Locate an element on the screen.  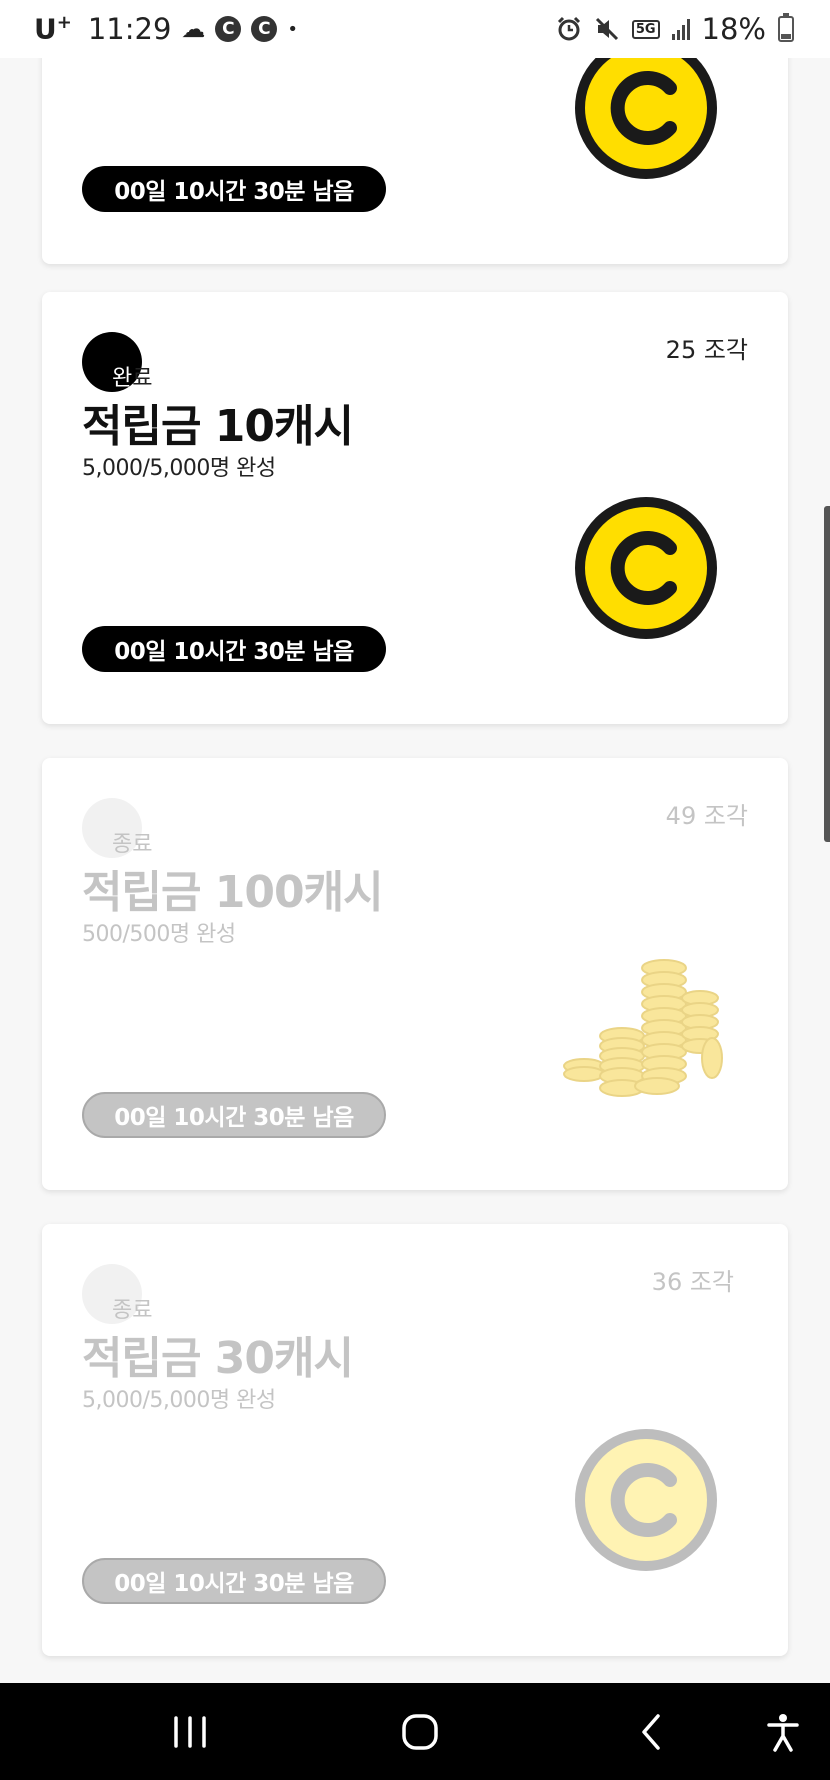
recent-apps-icon is located at coordinates (190, 1731).